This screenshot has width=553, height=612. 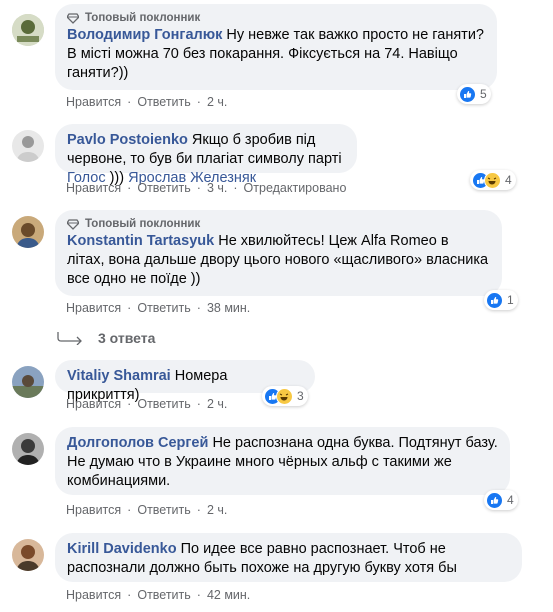 I want to click on author-name: Pavlo Postoienko, so click(x=127, y=140).